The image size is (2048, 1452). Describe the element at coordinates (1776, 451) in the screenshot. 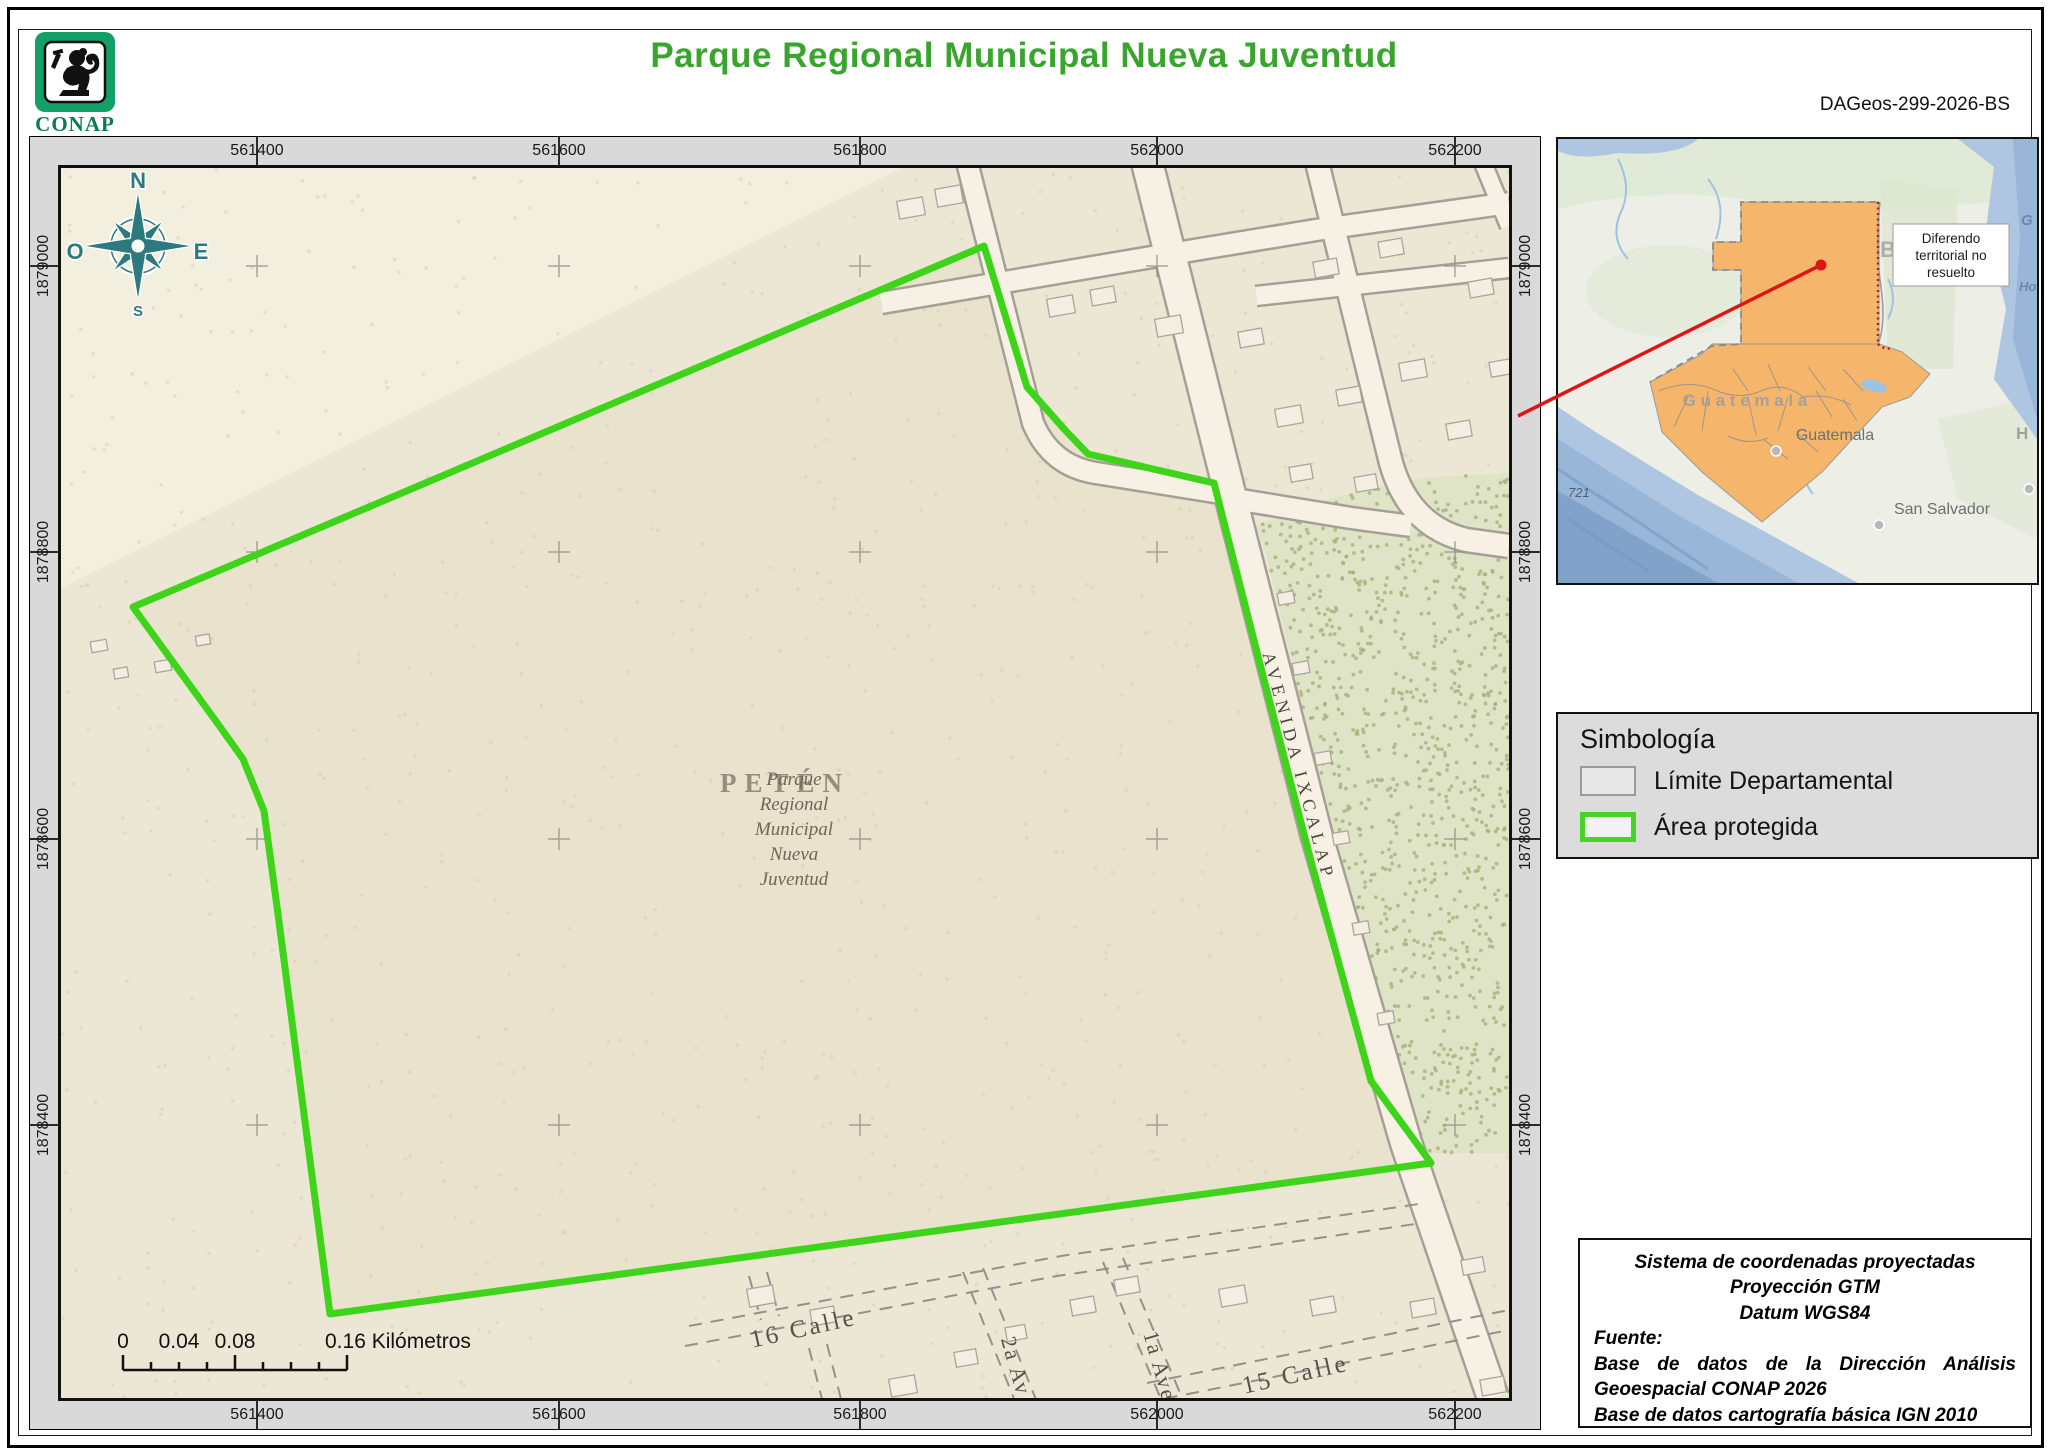

I see `guatemala-city-dot` at that location.